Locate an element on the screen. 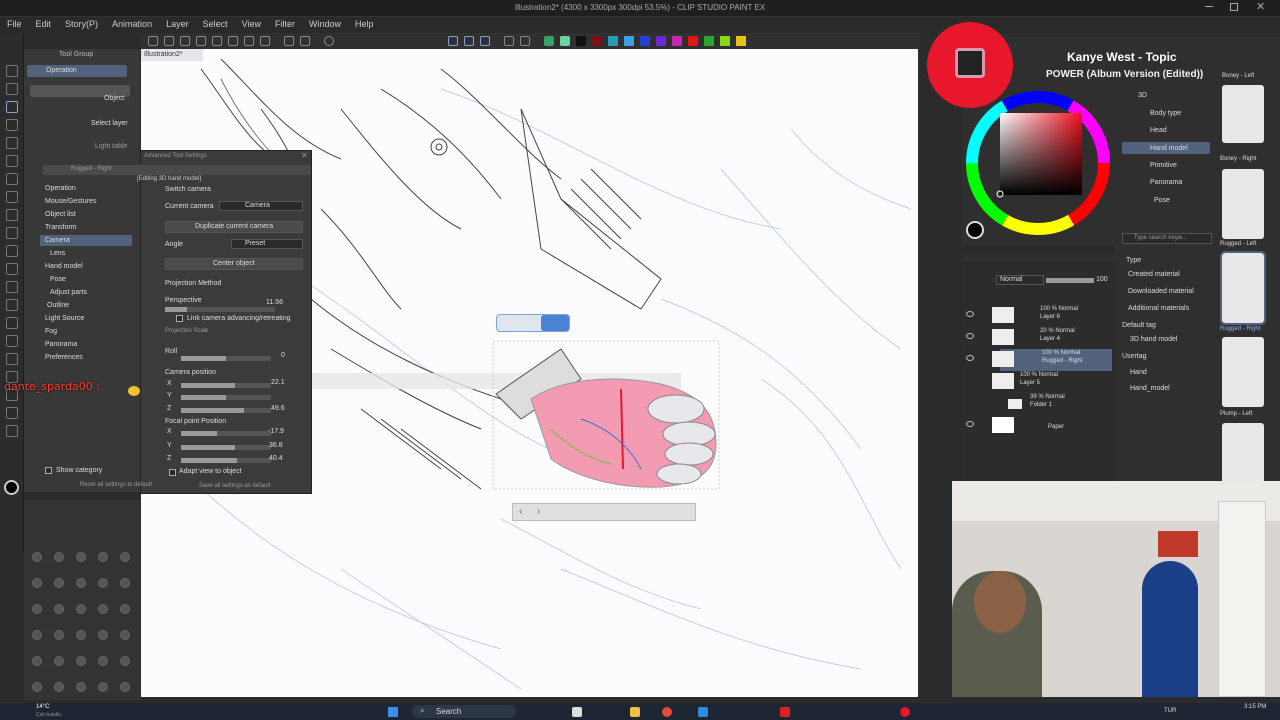 This screenshot has height=720, width=1280. category-operation: Operation is located at coordinates (60, 188).